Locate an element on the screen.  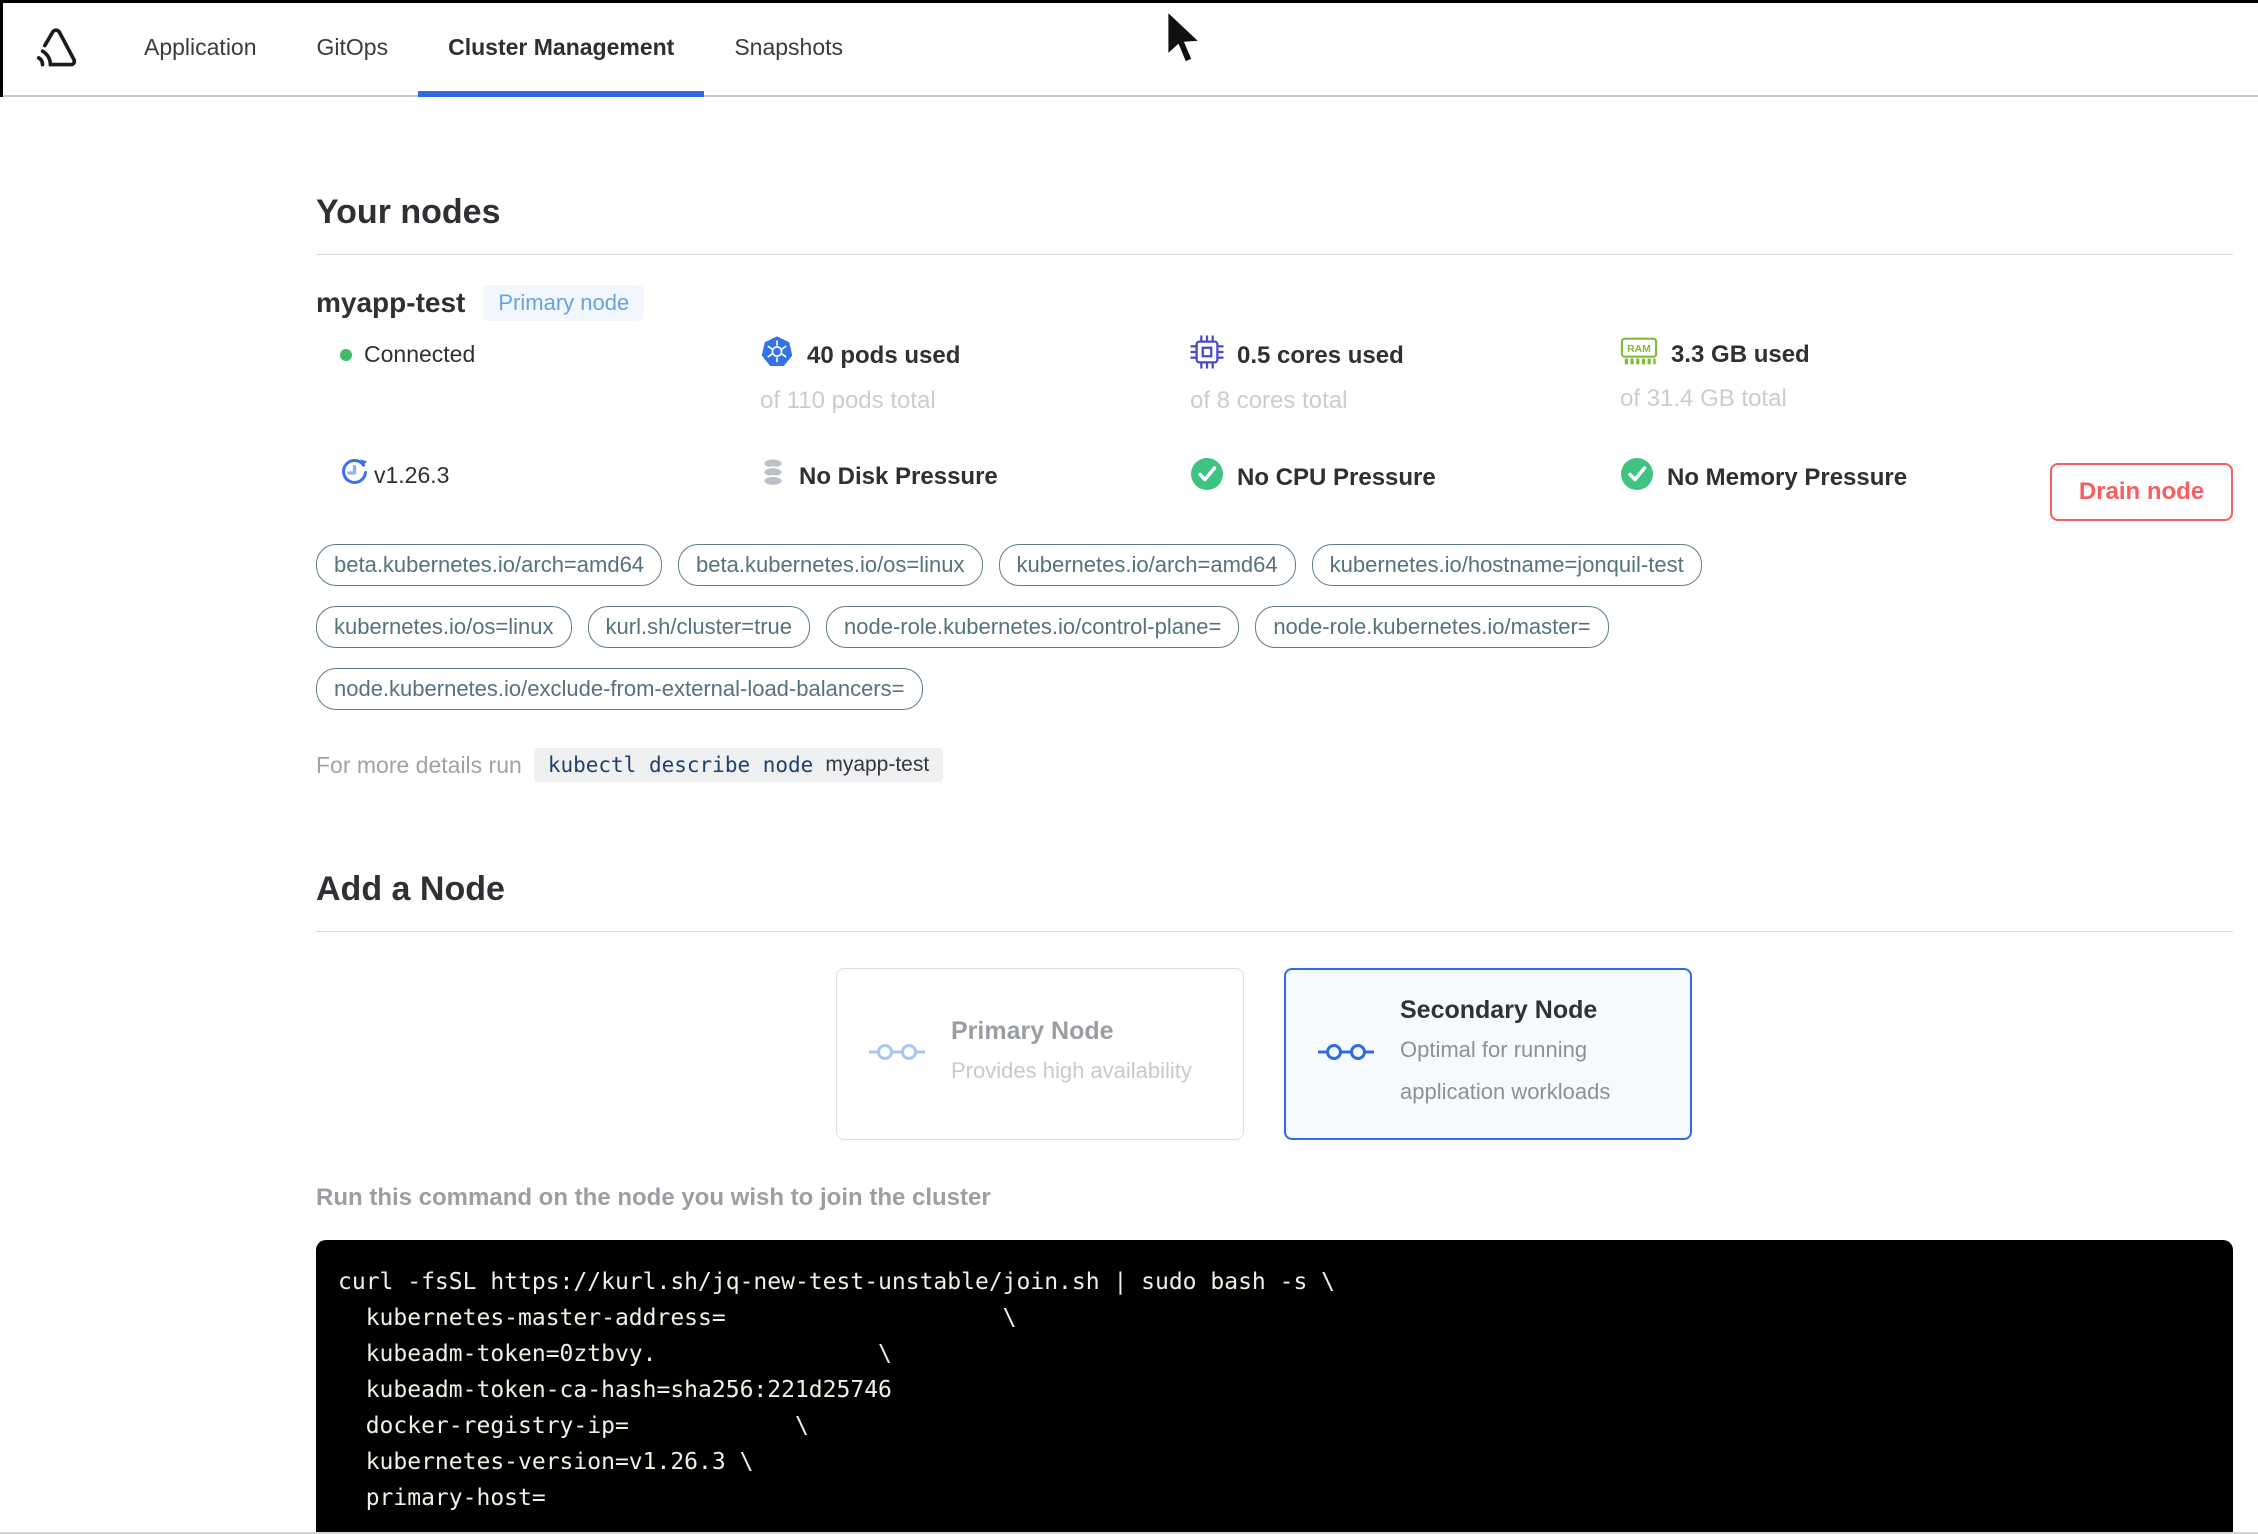
memory-used: 3.3 GB used is located at coordinates (1740, 354).